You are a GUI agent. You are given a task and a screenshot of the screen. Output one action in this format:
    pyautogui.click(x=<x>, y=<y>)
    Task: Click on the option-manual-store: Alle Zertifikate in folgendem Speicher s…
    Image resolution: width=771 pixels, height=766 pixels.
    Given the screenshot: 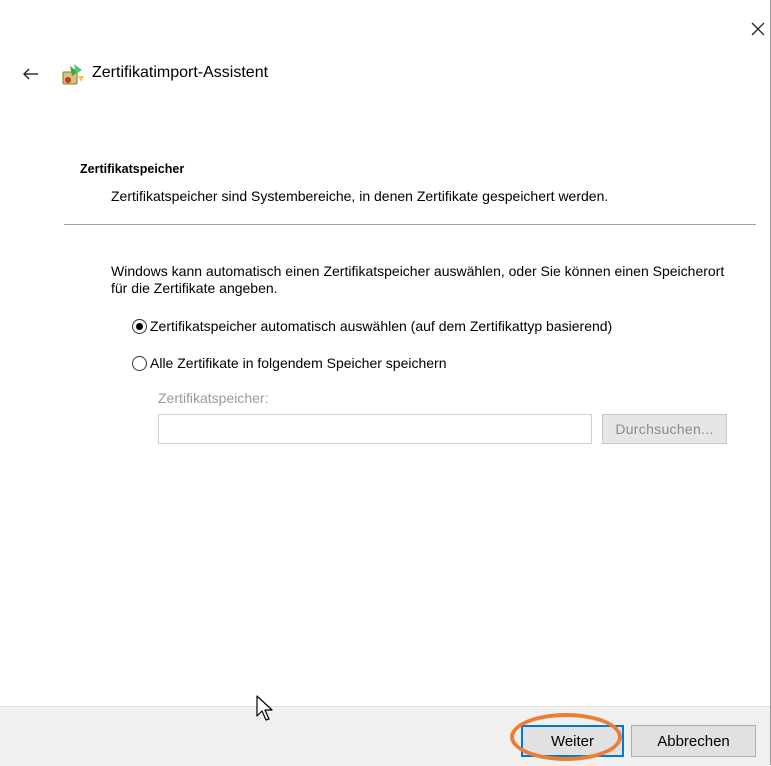 What is the action you would take?
    pyautogui.click(x=289, y=363)
    